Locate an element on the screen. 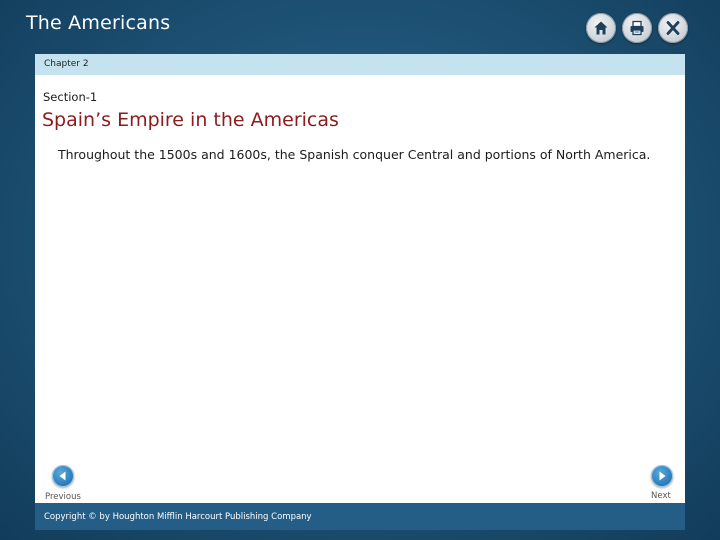  previous-button is located at coordinates (63, 476).